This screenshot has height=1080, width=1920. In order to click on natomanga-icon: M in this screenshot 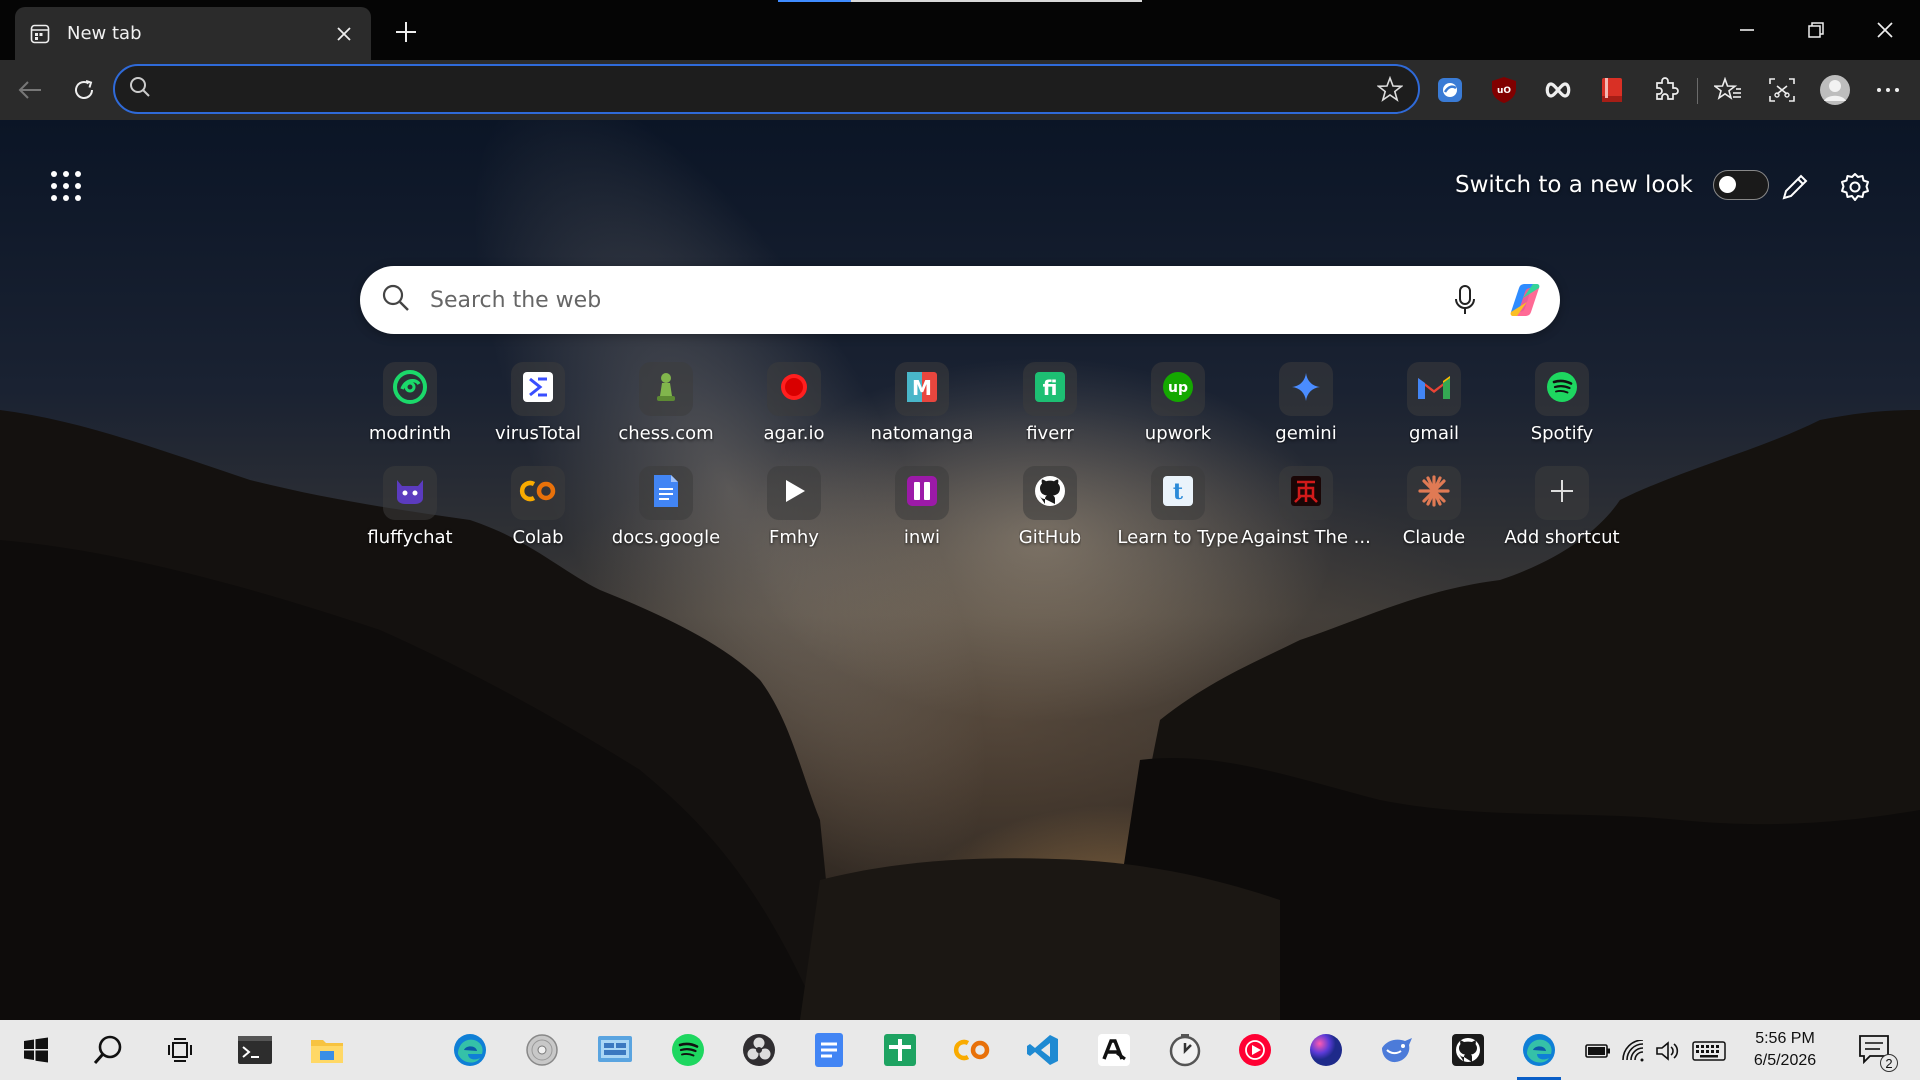, I will do `click(922, 389)`.